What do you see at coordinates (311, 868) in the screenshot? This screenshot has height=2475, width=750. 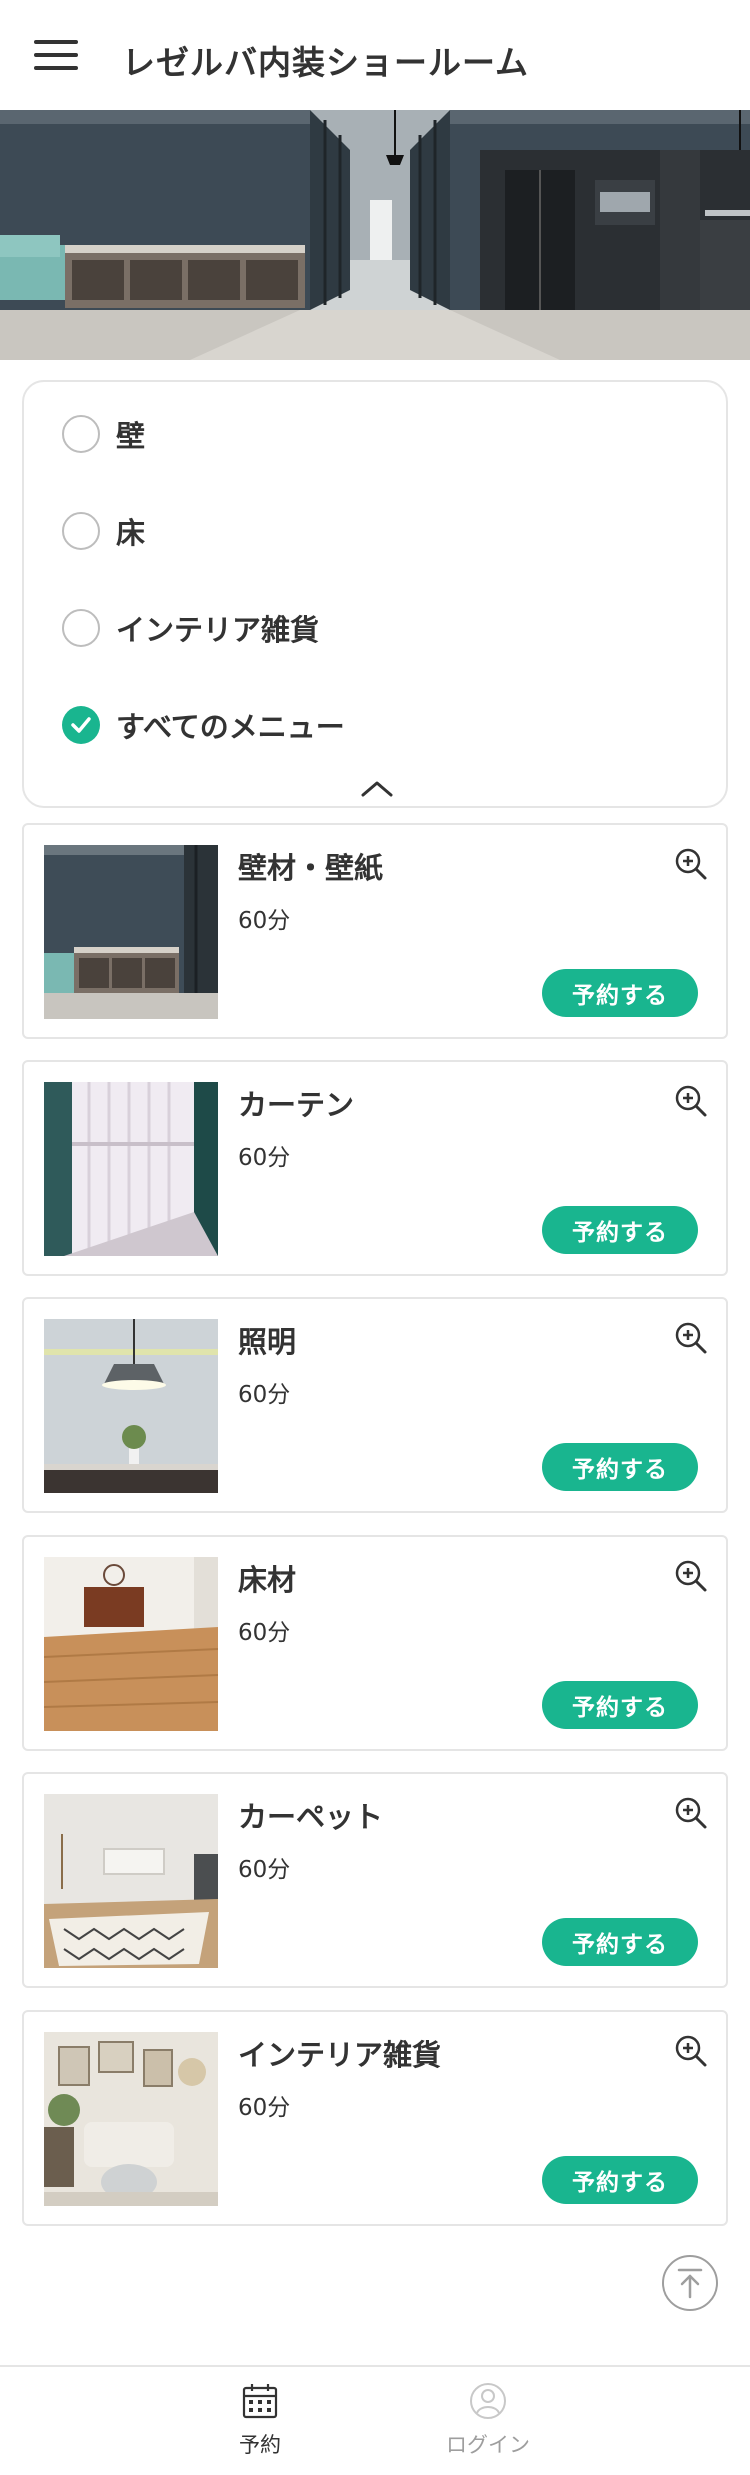 I see `menu-title: 壁材・壁紙` at bounding box center [311, 868].